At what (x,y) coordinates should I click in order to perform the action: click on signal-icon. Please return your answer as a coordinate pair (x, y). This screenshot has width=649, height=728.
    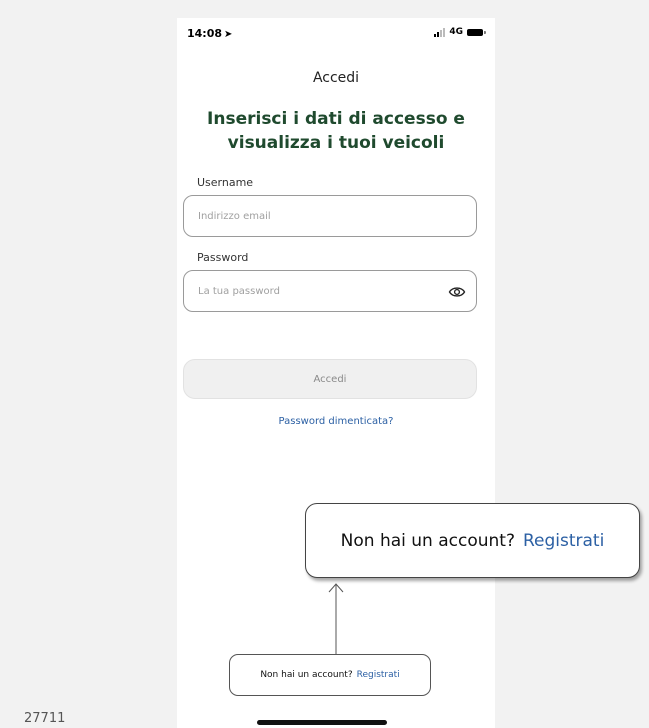
    Looking at the image, I should click on (440, 32).